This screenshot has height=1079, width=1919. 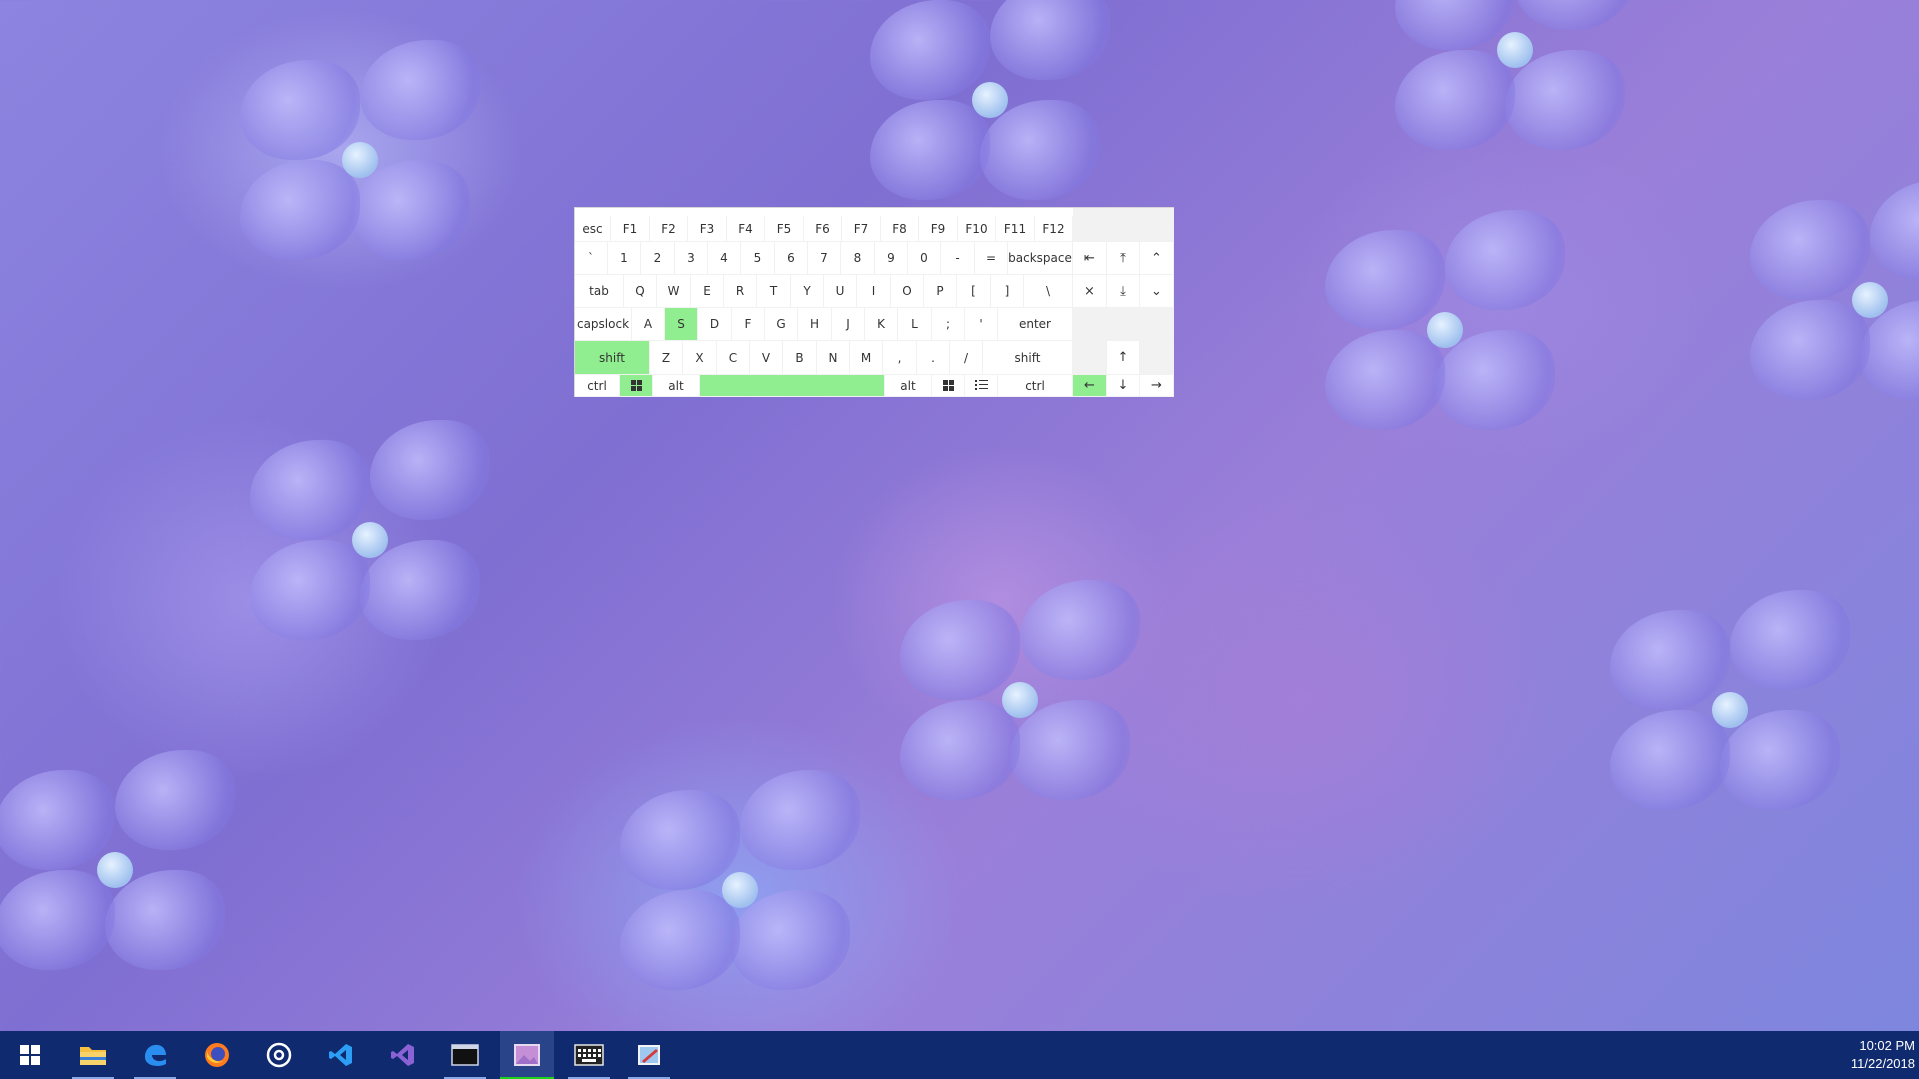 I want to click on key-ctrl-right: ctrl, so click(x=1035, y=386).